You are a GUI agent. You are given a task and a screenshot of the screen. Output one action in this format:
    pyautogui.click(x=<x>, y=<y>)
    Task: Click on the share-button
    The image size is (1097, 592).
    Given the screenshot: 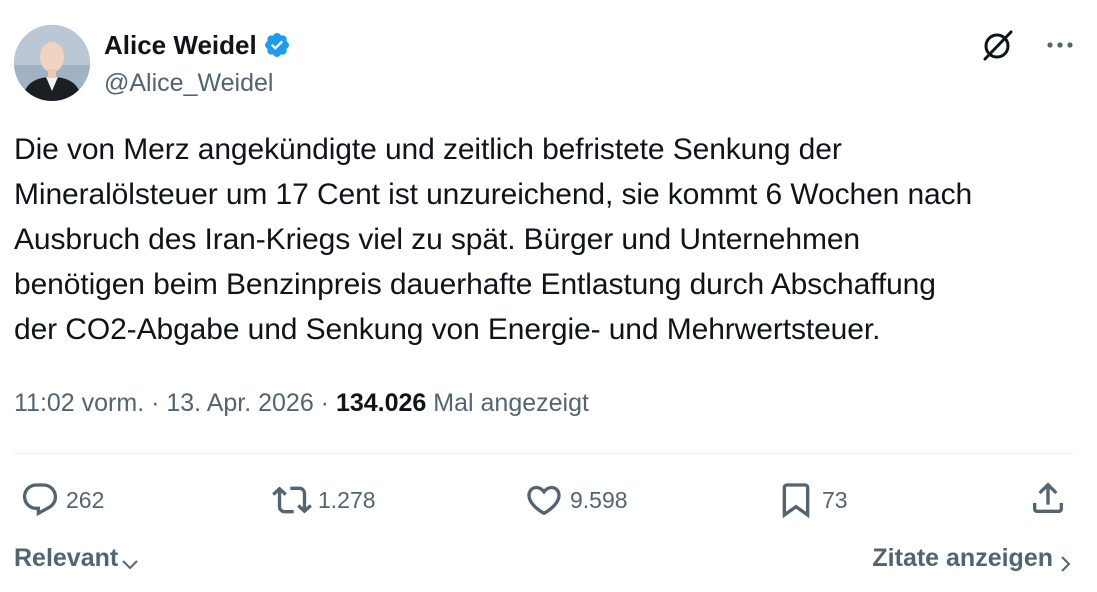 What is the action you would take?
    pyautogui.click(x=1048, y=498)
    